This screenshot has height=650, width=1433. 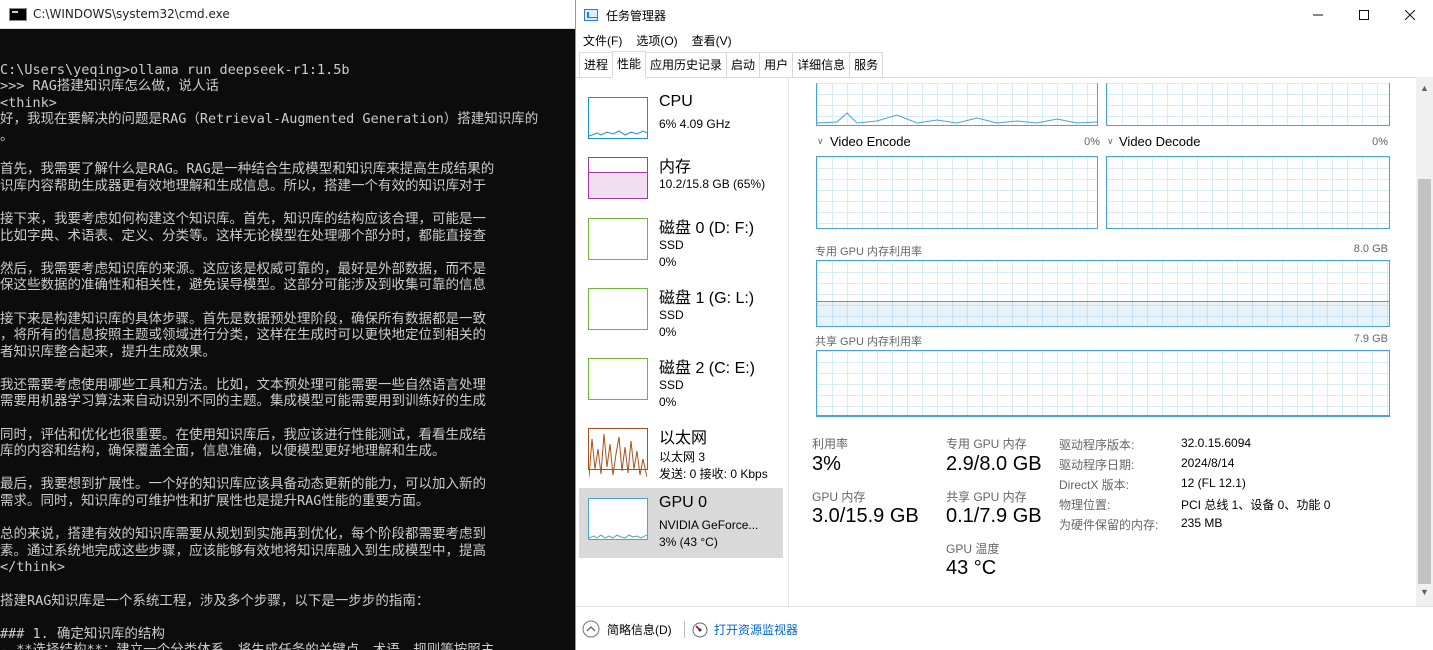 What do you see at coordinates (681, 523) in the screenshot?
I see `device-item-gpu-0: GPU 0 NVIDIA GeForce... 3% (43 °C)` at bounding box center [681, 523].